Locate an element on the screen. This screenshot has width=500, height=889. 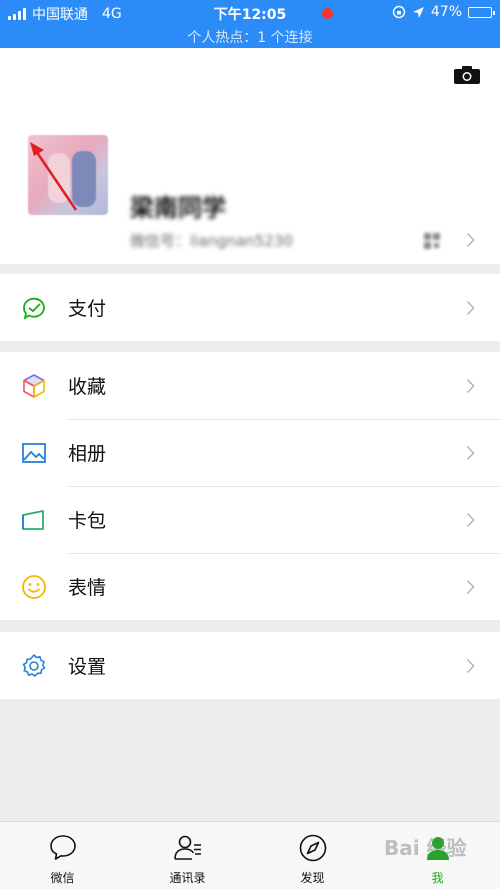
rotation-lock-icon is located at coordinates (399, 12).